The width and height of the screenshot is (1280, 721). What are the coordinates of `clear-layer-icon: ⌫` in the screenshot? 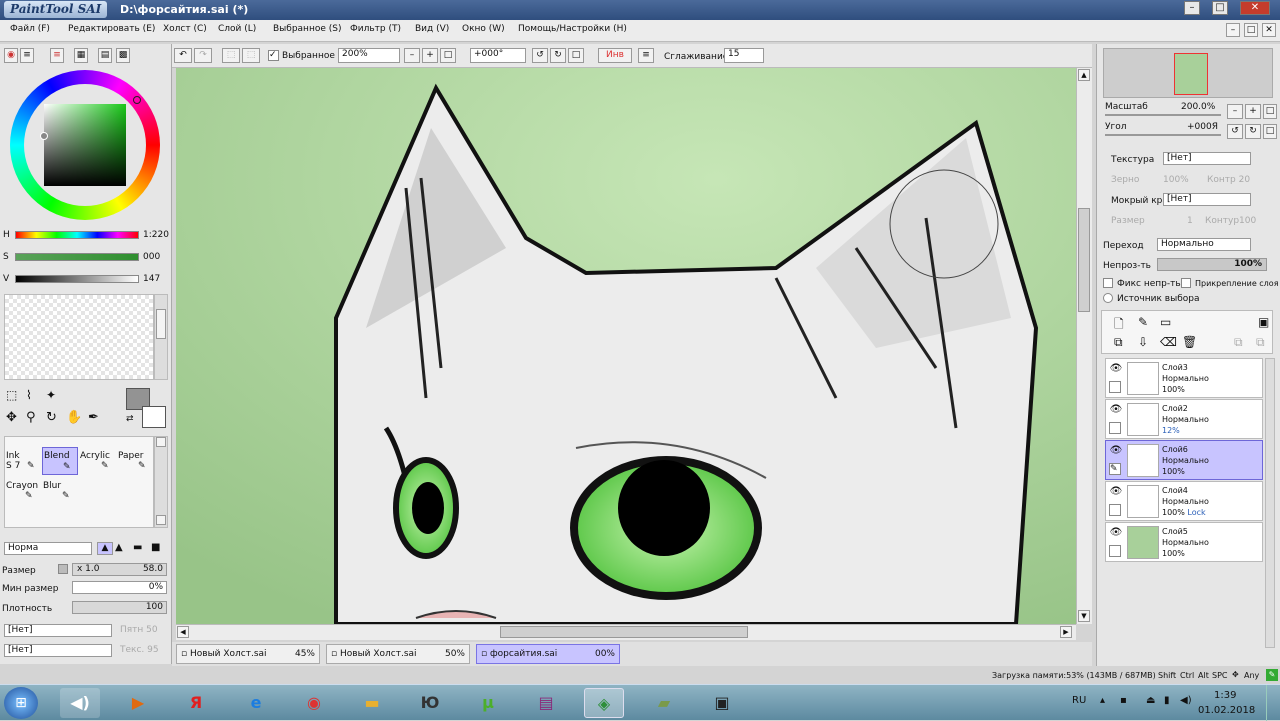 It's located at (1168, 342).